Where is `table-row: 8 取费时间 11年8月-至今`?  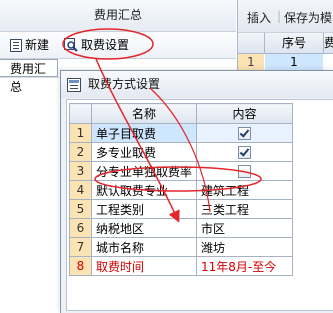 table-row: 8 取费时间 11年8月-至今 is located at coordinates (181, 266).